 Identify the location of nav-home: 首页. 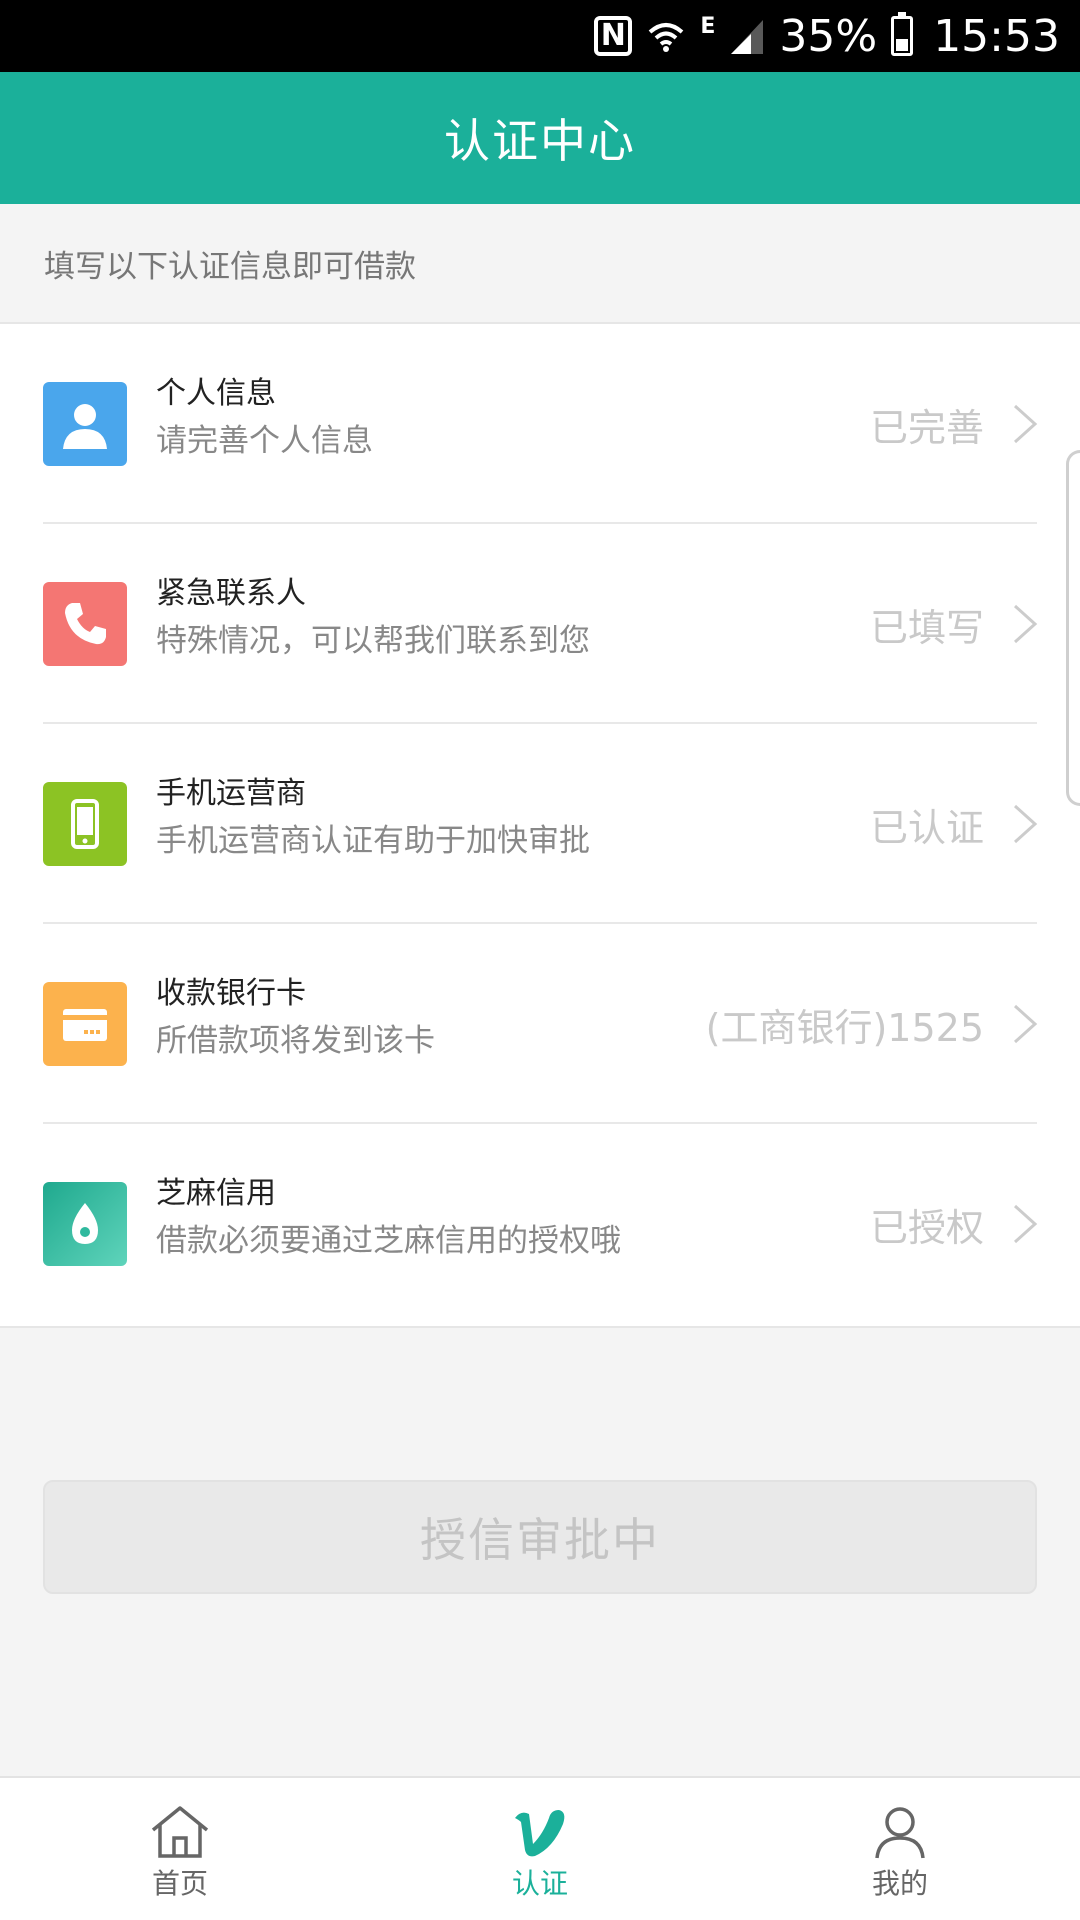
(180, 1853).